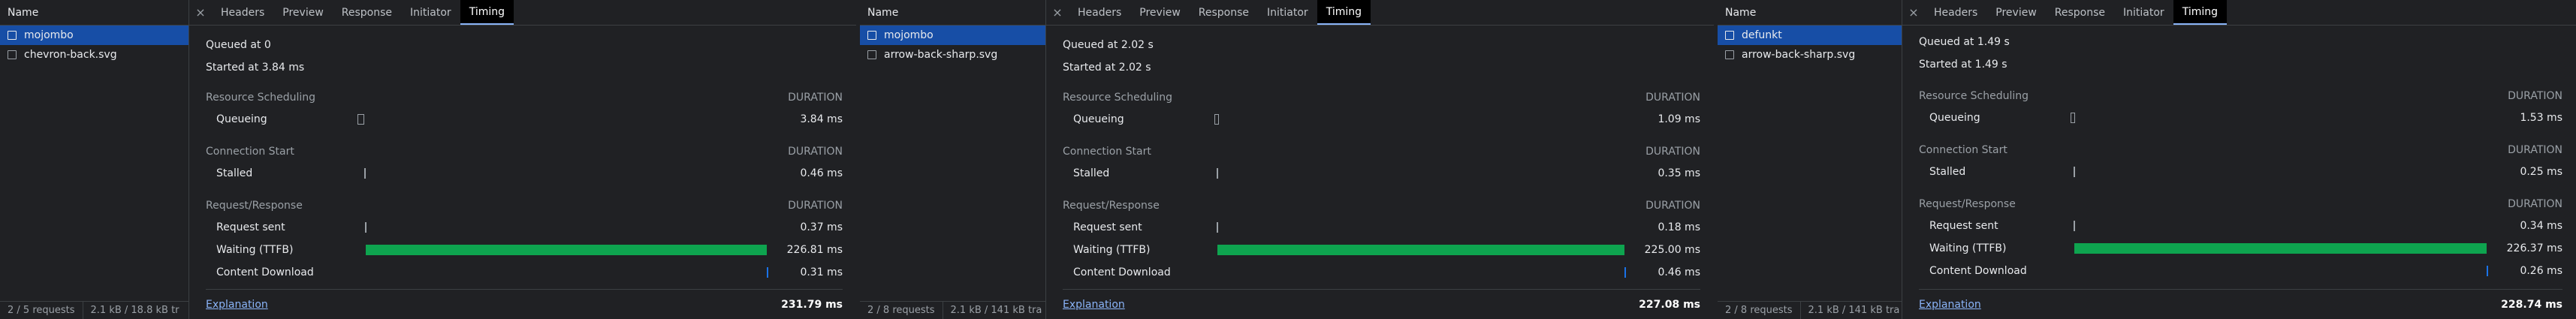 The image size is (2576, 319). What do you see at coordinates (941, 55) in the screenshot?
I see `request-name: arrow-back-sharp.svg` at bounding box center [941, 55].